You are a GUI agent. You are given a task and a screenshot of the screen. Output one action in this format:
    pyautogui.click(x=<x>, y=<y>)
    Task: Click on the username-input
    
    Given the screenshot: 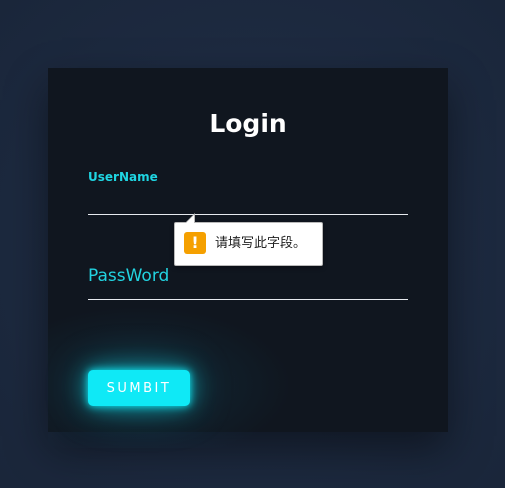 What is the action you would take?
    pyautogui.click(x=248, y=202)
    